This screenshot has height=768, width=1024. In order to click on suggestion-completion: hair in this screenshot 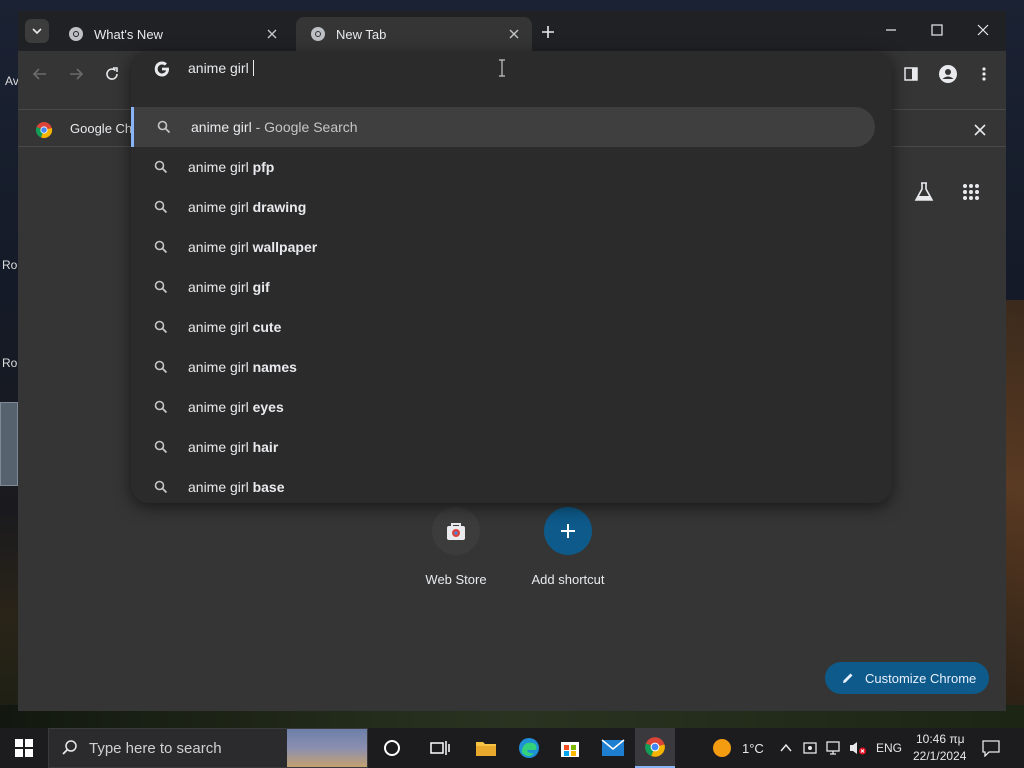, I will do `click(265, 447)`.